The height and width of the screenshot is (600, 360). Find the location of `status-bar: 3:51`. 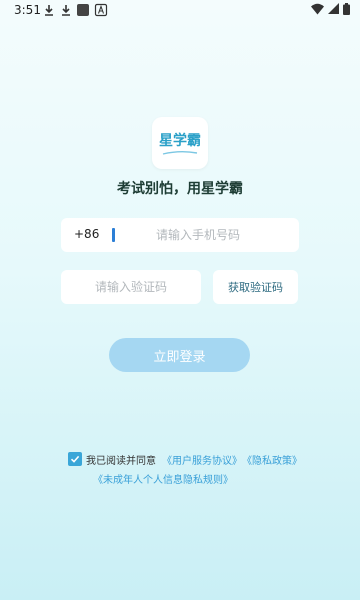

status-bar: 3:51 is located at coordinates (180, 11).